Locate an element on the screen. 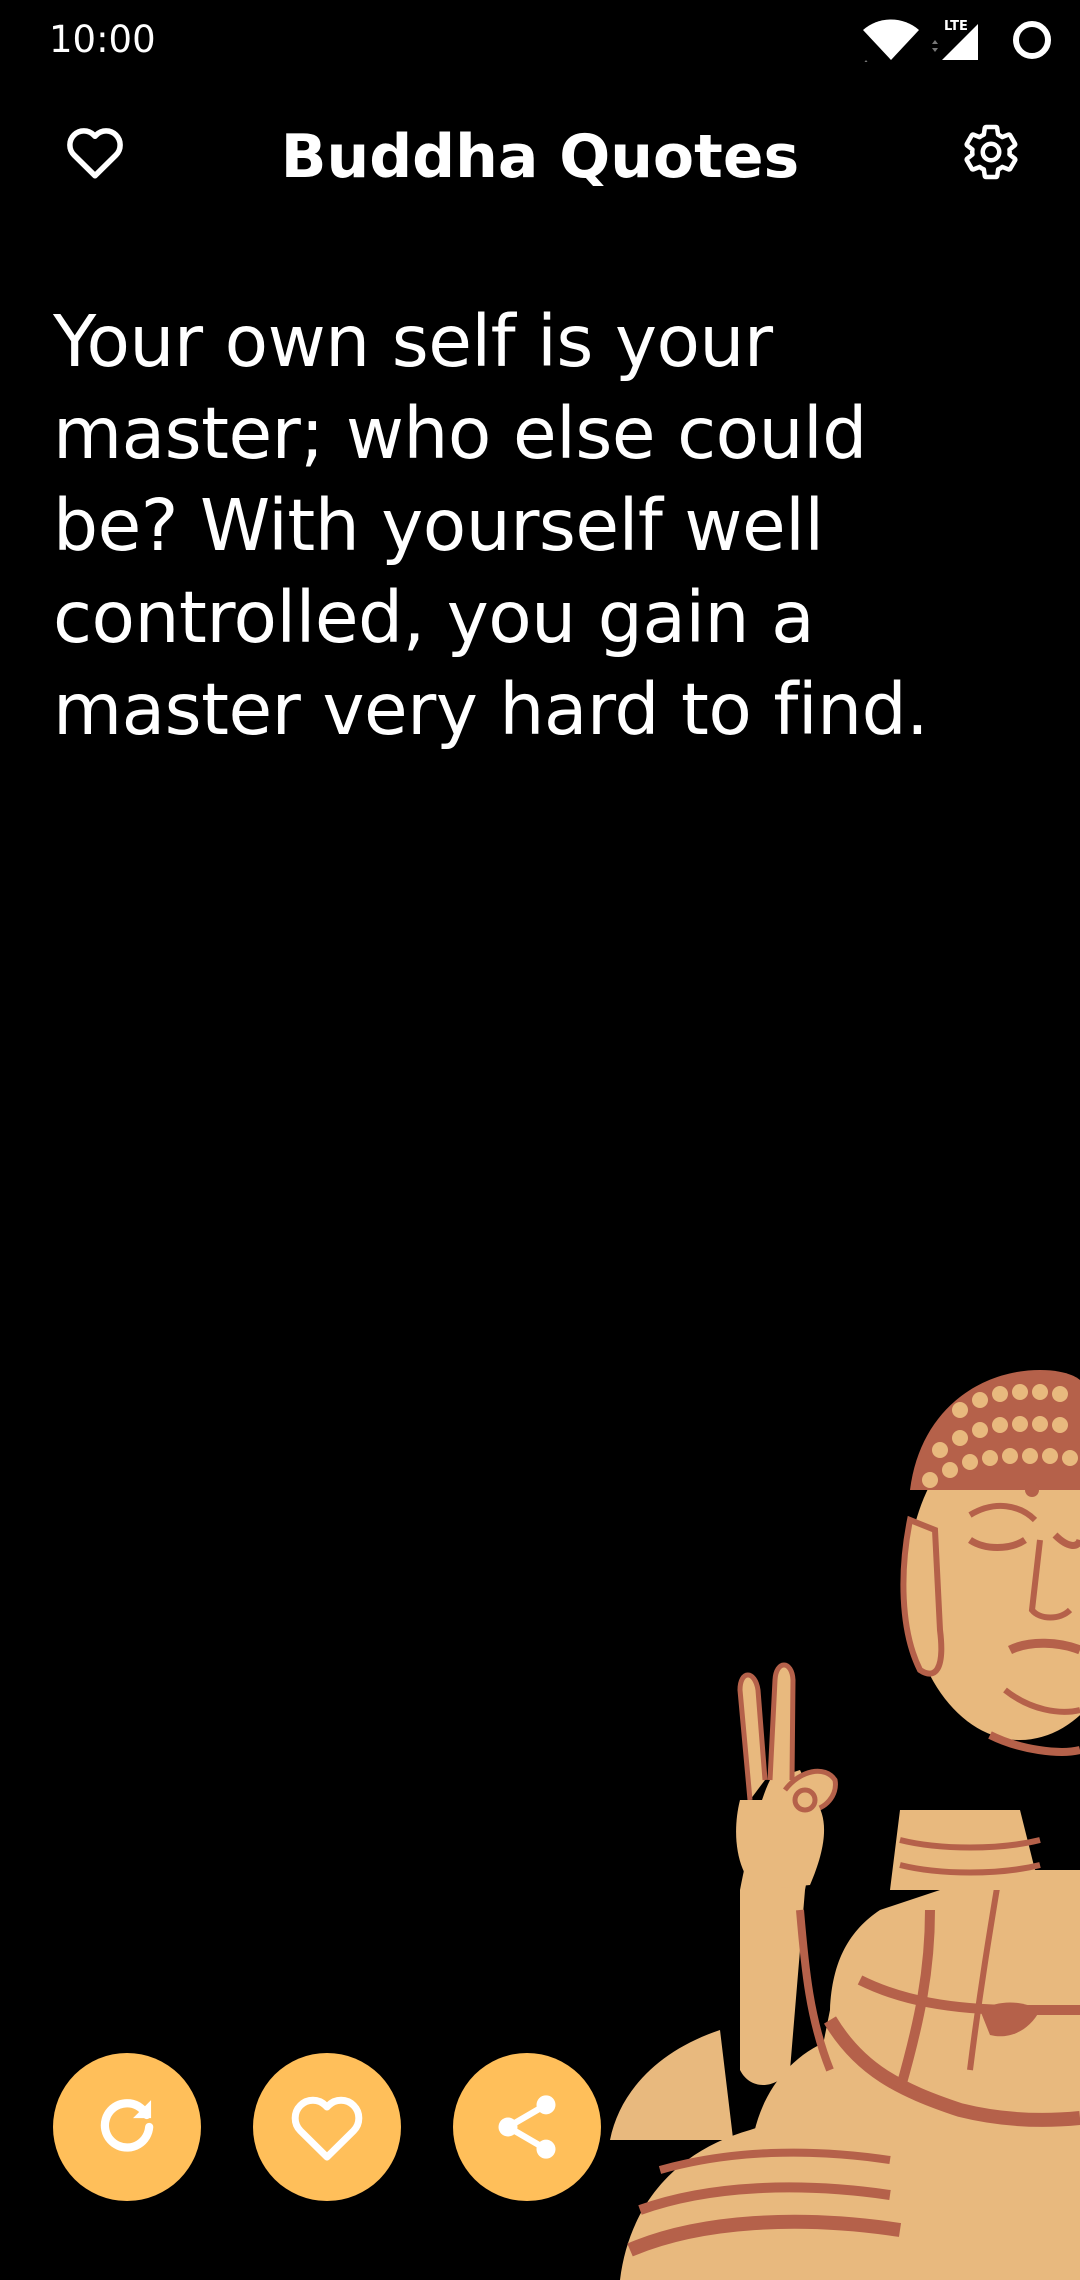 The height and width of the screenshot is (2280, 1080). wifi-icon is located at coordinates (891, 40).